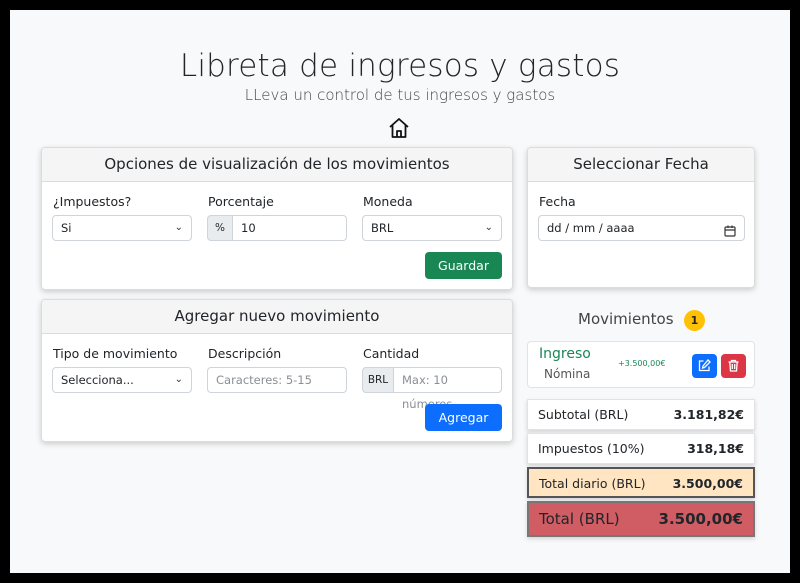  What do you see at coordinates (715, 448) in the screenshot?
I see `taxes-row-value: 318,18€` at bounding box center [715, 448].